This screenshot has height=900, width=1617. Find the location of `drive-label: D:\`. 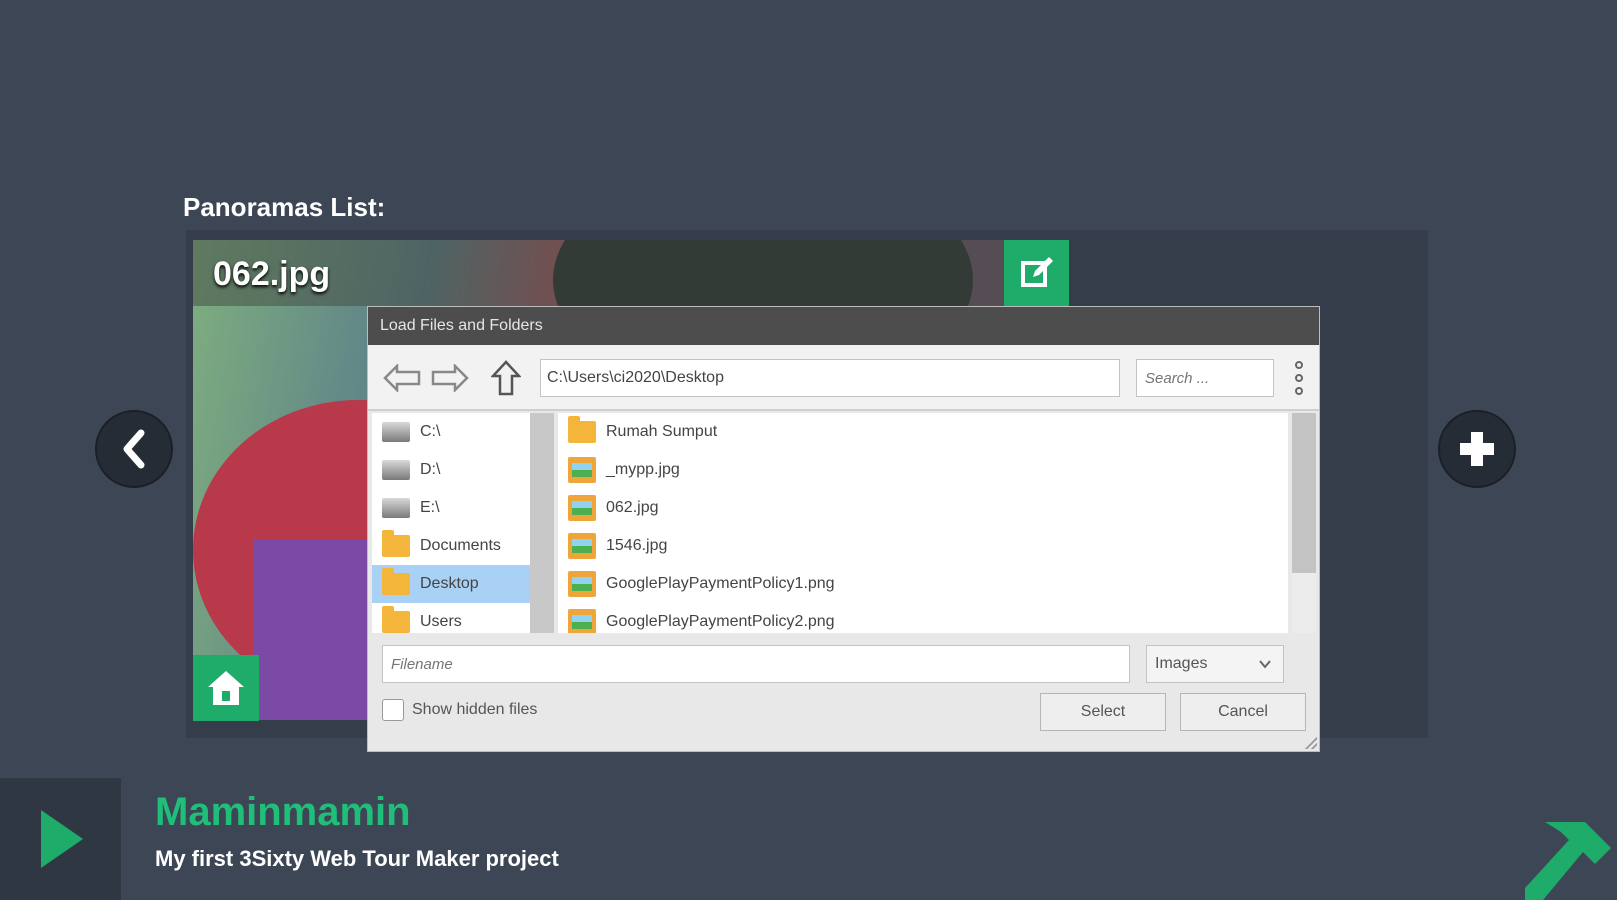

drive-label: D:\ is located at coordinates (430, 469).